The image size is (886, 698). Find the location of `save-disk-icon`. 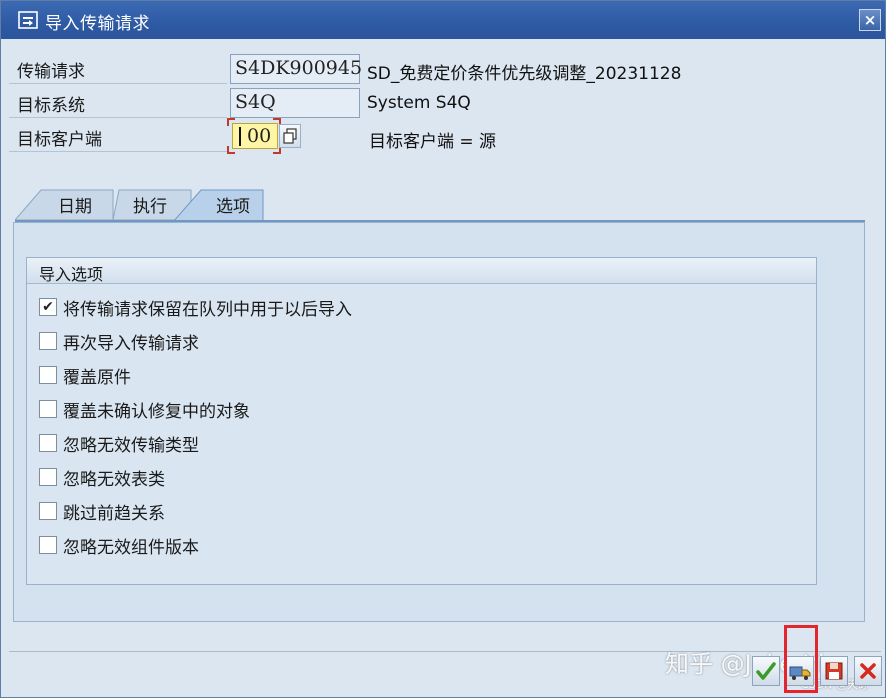

save-disk-icon is located at coordinates (834, 671).